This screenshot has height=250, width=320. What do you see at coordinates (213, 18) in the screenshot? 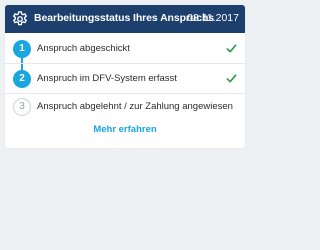
I see `status-date: 08.11.2017` at bounding box center [213, 18].